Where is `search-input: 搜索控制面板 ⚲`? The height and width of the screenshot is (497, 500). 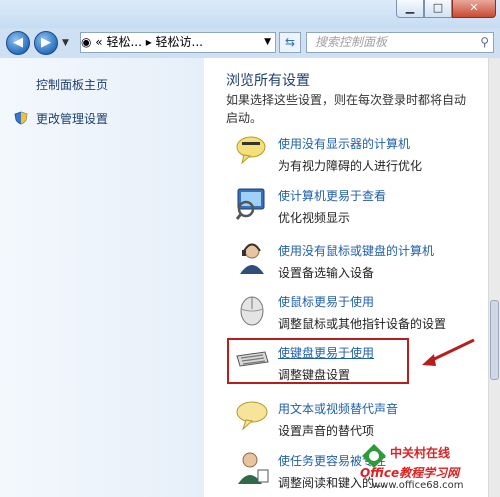
search-input: 搜索控制面板 ⚲ is located at coordinates (400, 42).